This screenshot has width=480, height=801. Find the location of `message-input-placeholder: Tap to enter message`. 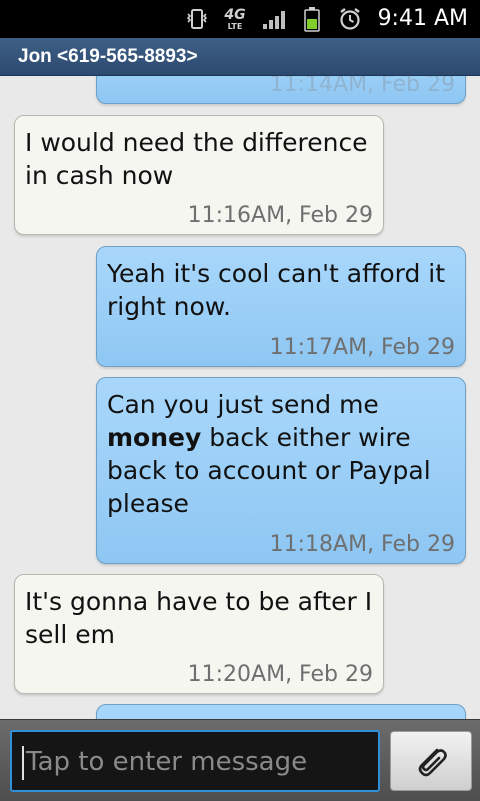

message-input-placeholder: Tap to enter message is located at coordinates (167, 762).